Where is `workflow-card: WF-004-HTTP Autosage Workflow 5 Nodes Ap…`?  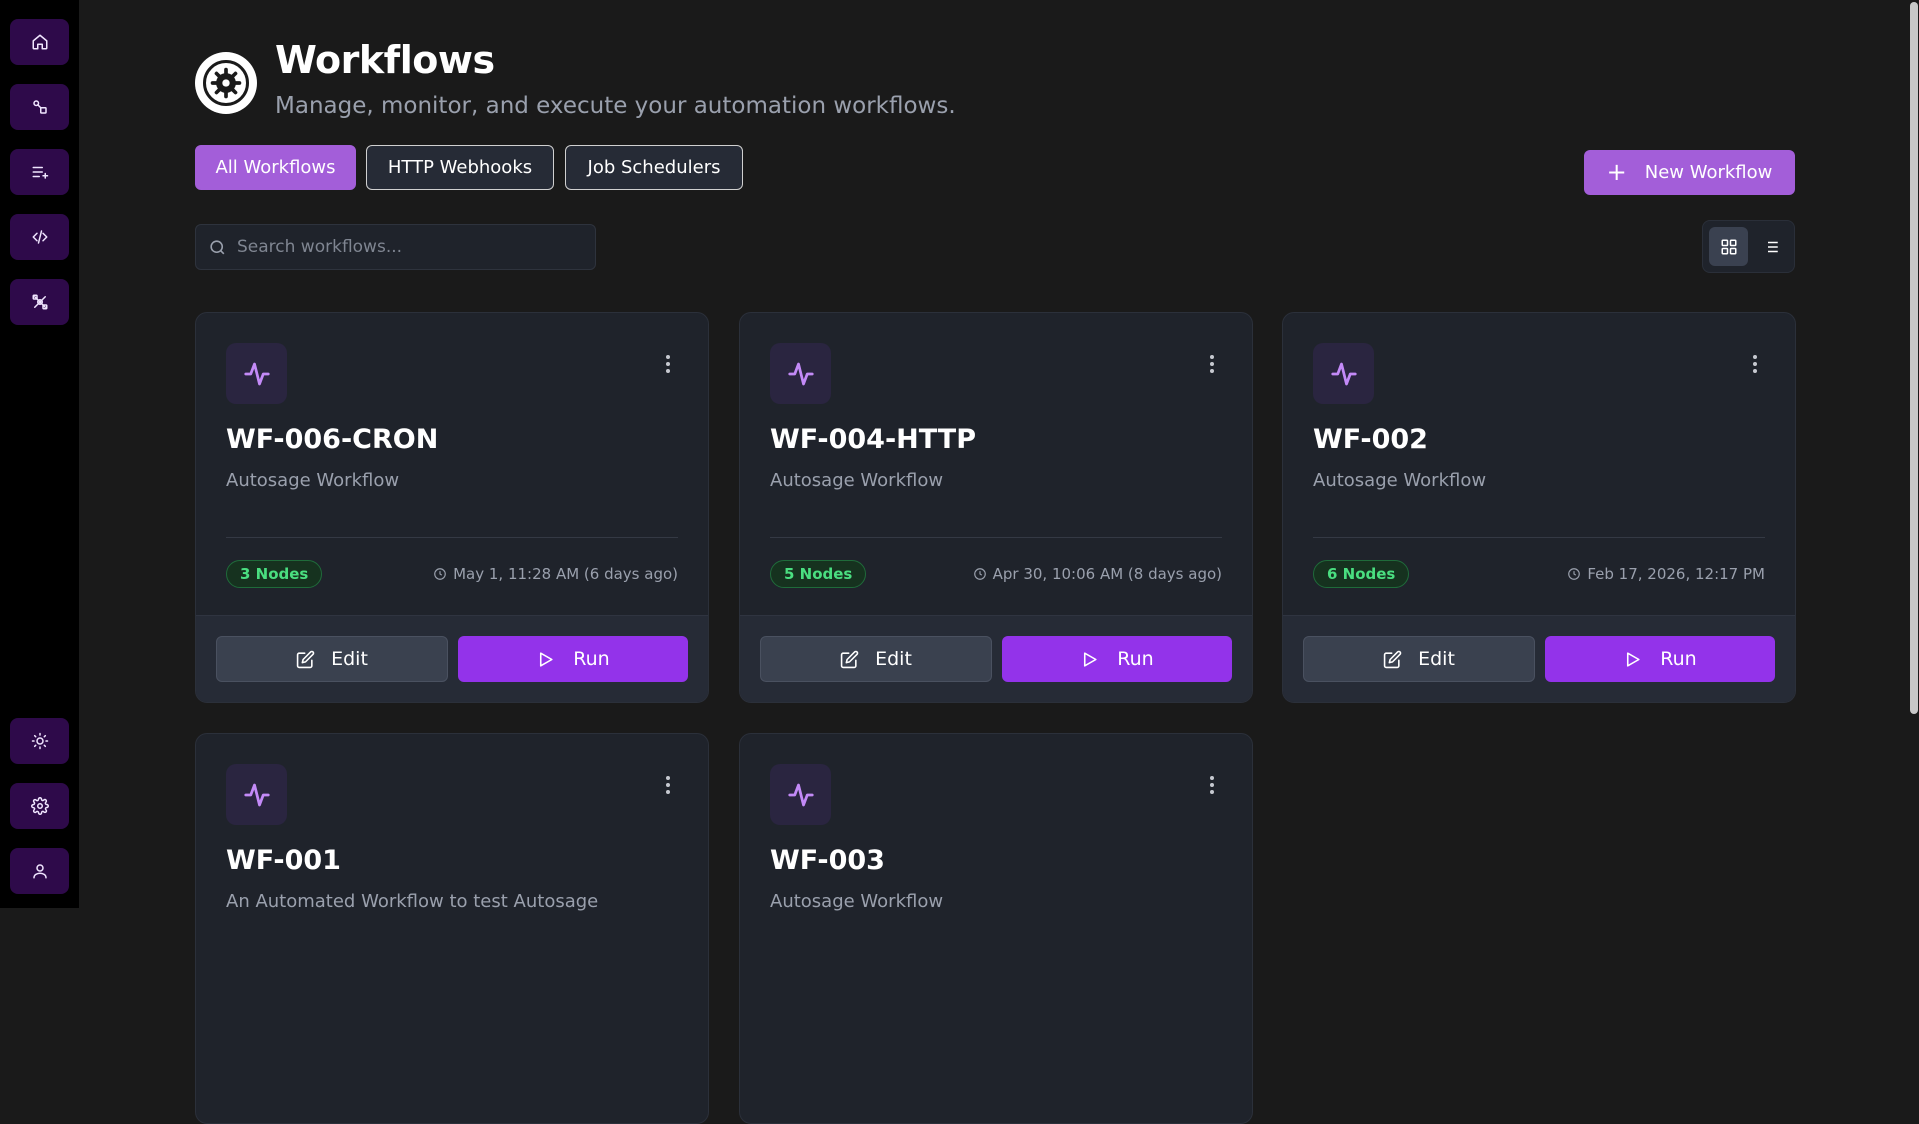
workflow-card: WF-004-HTTP Autosage Workflow 5 Nodes Ap… is located at coordinates (996, 507).